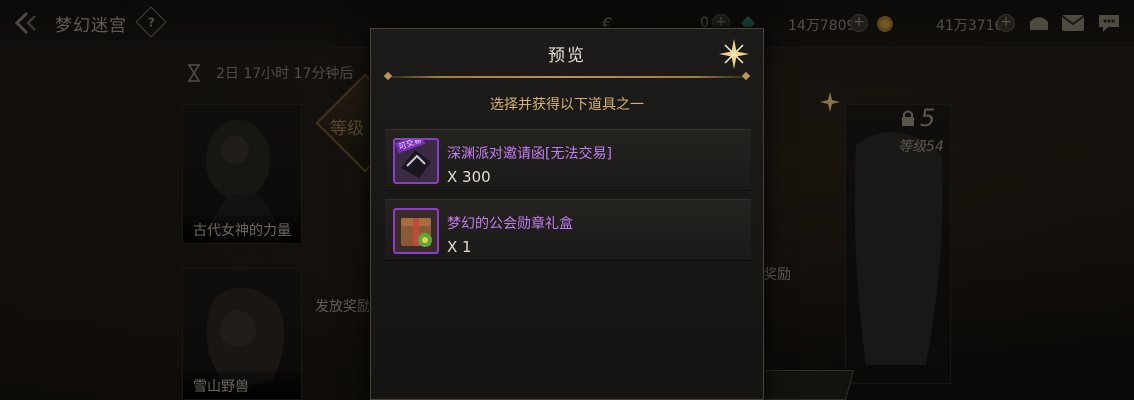 Image resolution: width=1134 pixels, height=400 pixels. I want to click on gift-box-icon, so click(416, 231).